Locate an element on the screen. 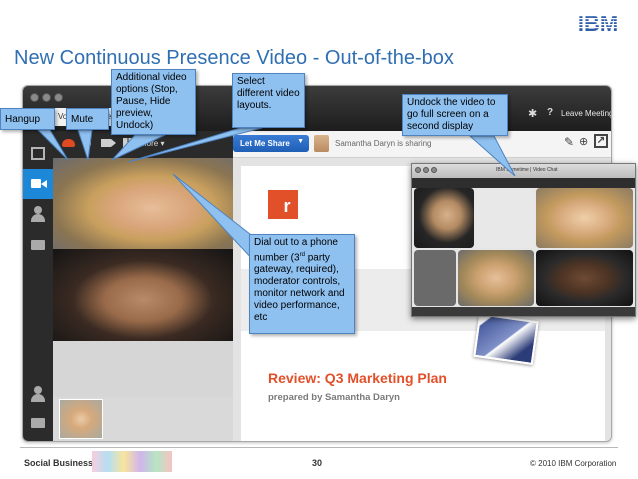 The width and height of the screenshot is (638, 479). page-number: 30 is located at coordinates (317, 463).